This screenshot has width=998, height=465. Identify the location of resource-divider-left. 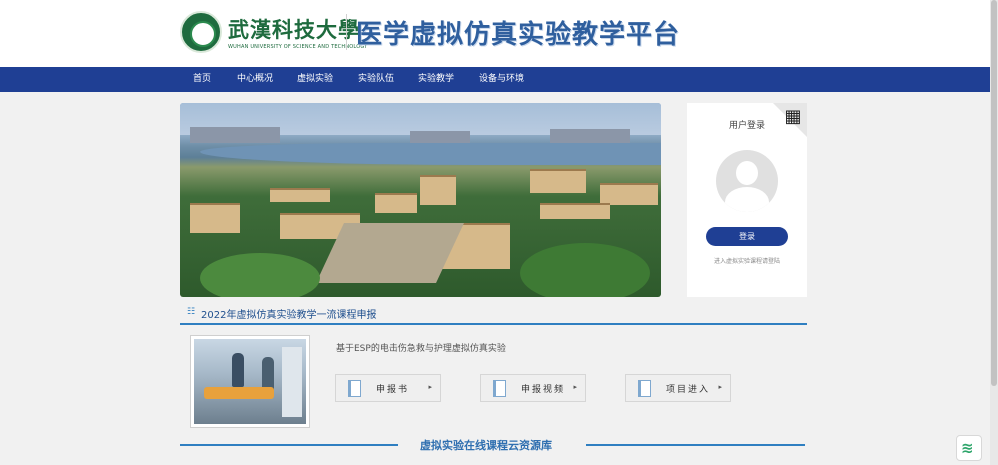
(289, 445).